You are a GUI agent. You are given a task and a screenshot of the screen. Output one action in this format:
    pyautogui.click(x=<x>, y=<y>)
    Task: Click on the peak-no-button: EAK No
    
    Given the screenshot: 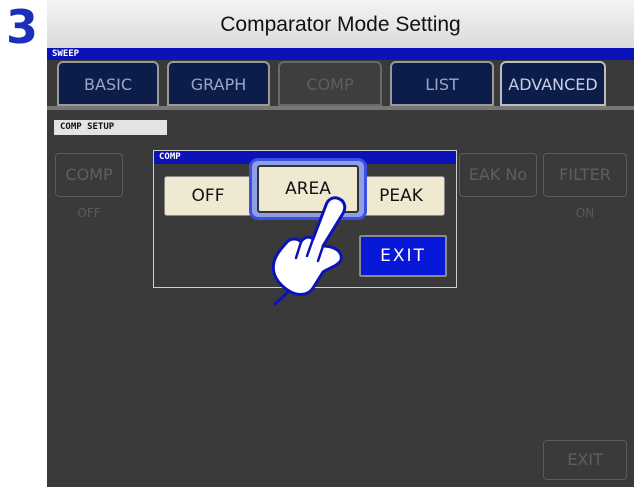 What is the action you would take?
    pyautogui.click(x=498, y=175)
    